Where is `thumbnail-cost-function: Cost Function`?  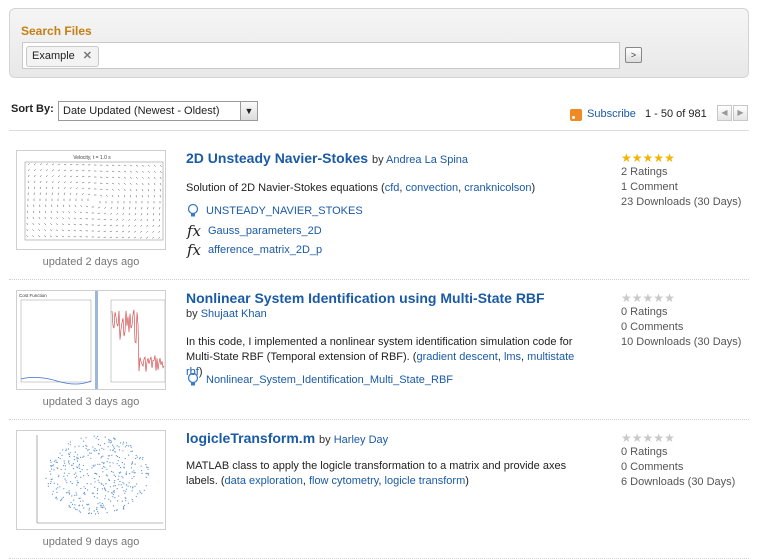
thumbnail-cost-function: Cost Function is located at coordinates (91, 340).